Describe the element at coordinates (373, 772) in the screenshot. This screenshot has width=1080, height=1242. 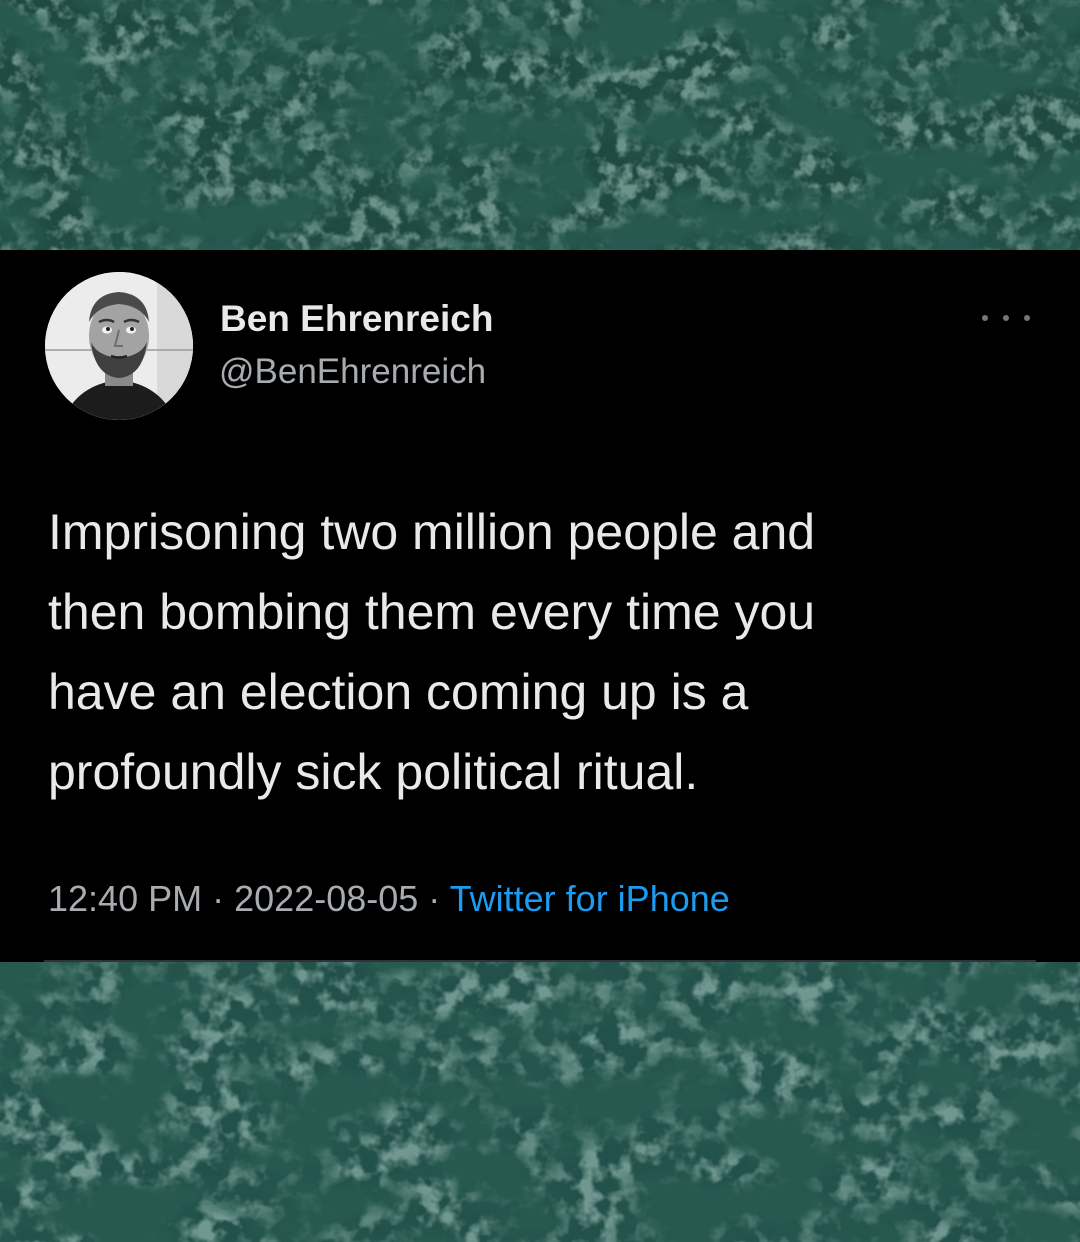
I see `tweet-text-line: profoundly sick political ritual.` at that location.